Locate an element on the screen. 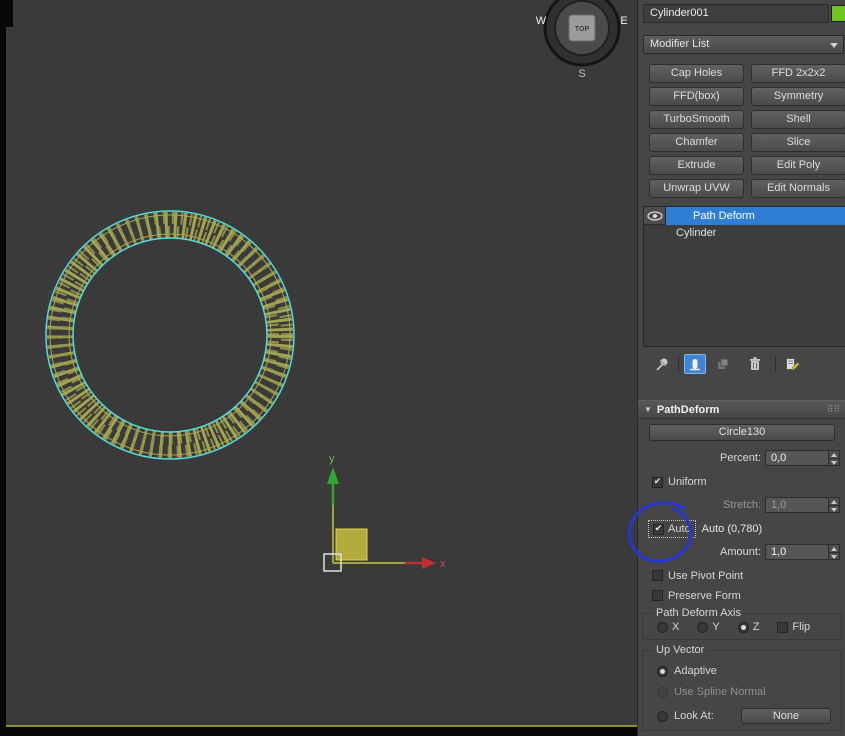 Image resolution: width=845 pixels, height=736 pixels. ring-mesh-hatch-inner is located at coordinates (170, 335).